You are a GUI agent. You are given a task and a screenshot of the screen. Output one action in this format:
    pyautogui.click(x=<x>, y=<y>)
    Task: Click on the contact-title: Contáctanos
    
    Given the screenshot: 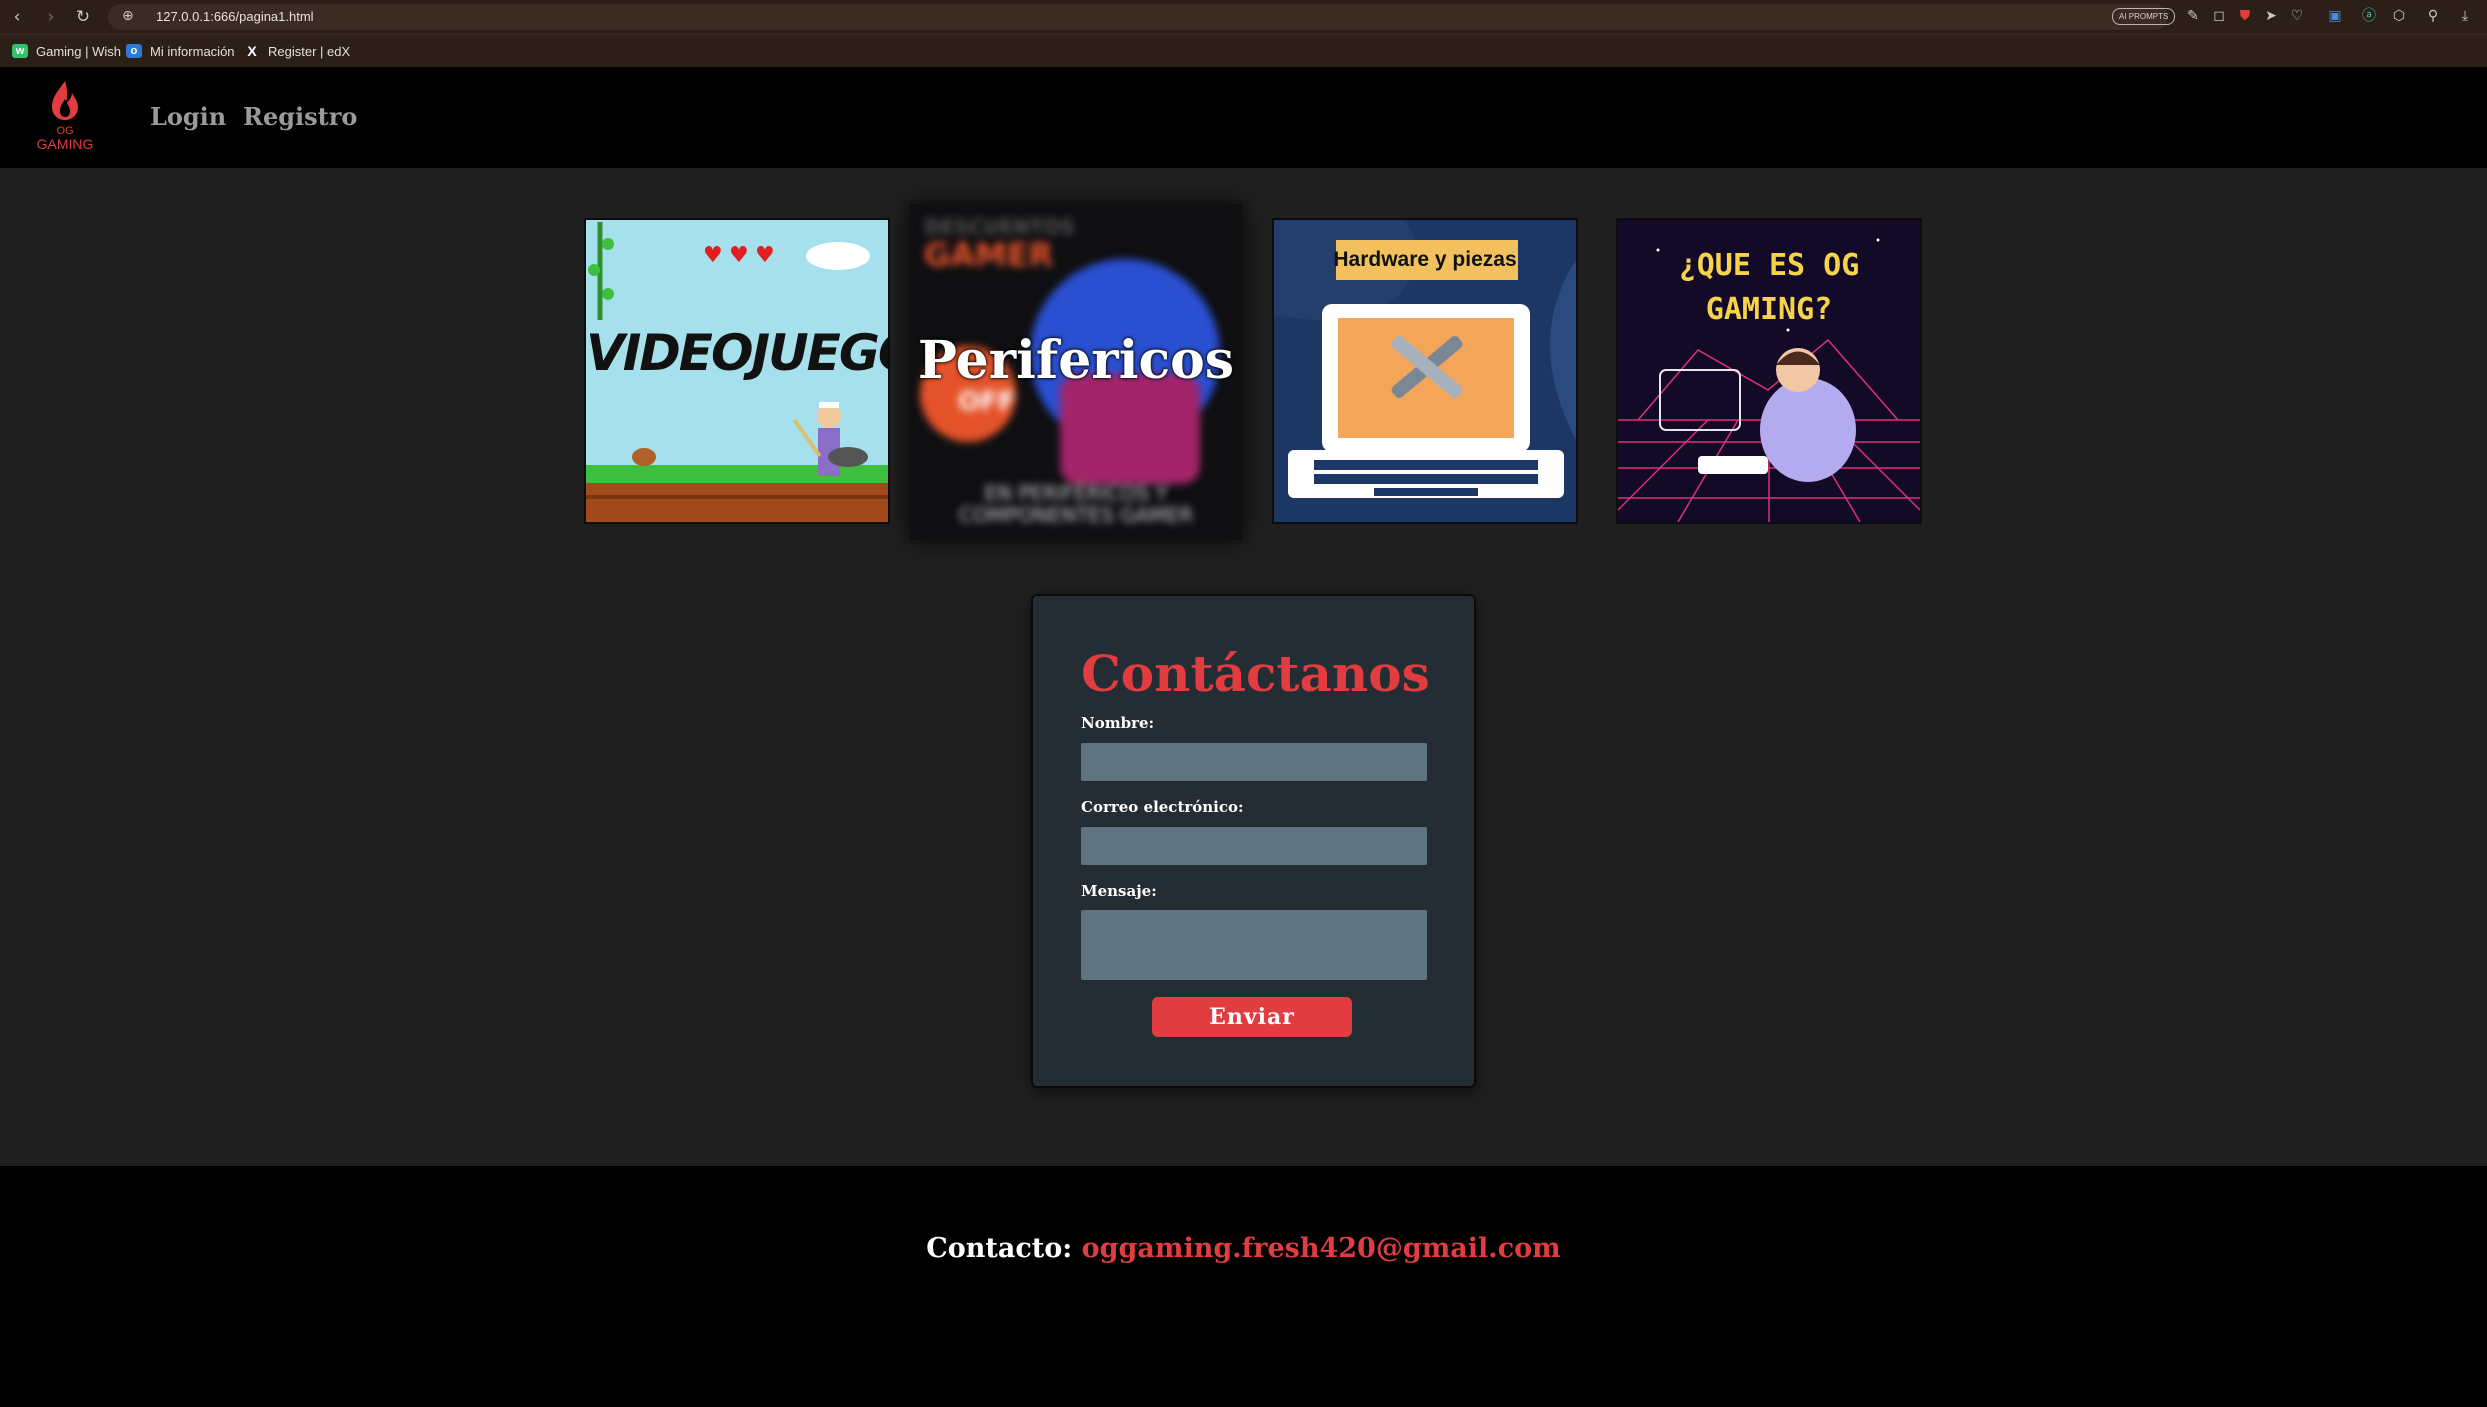 What is the action you would take?
    pyautogui.click(x=1255, y=673)
    